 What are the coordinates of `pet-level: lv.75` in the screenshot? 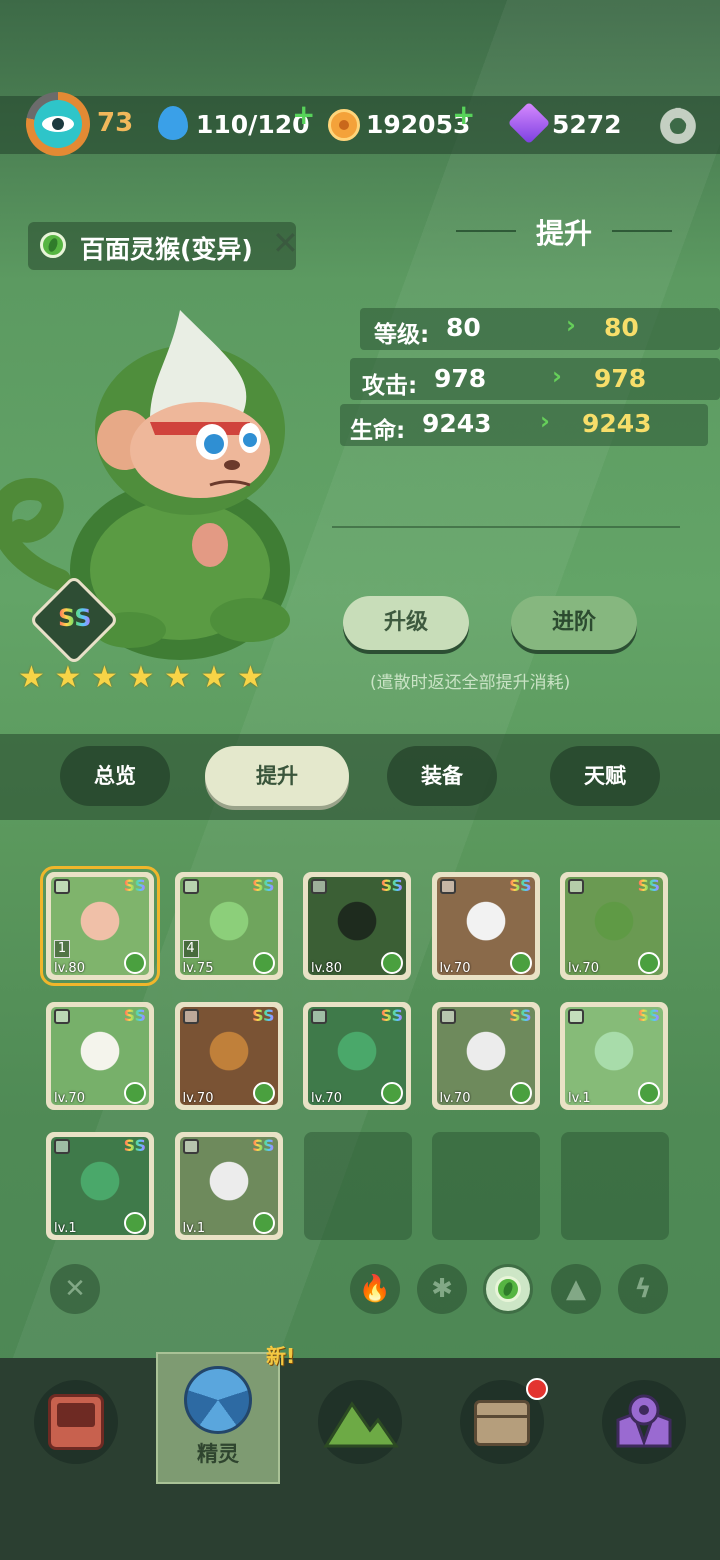 It's located at (198, 968).